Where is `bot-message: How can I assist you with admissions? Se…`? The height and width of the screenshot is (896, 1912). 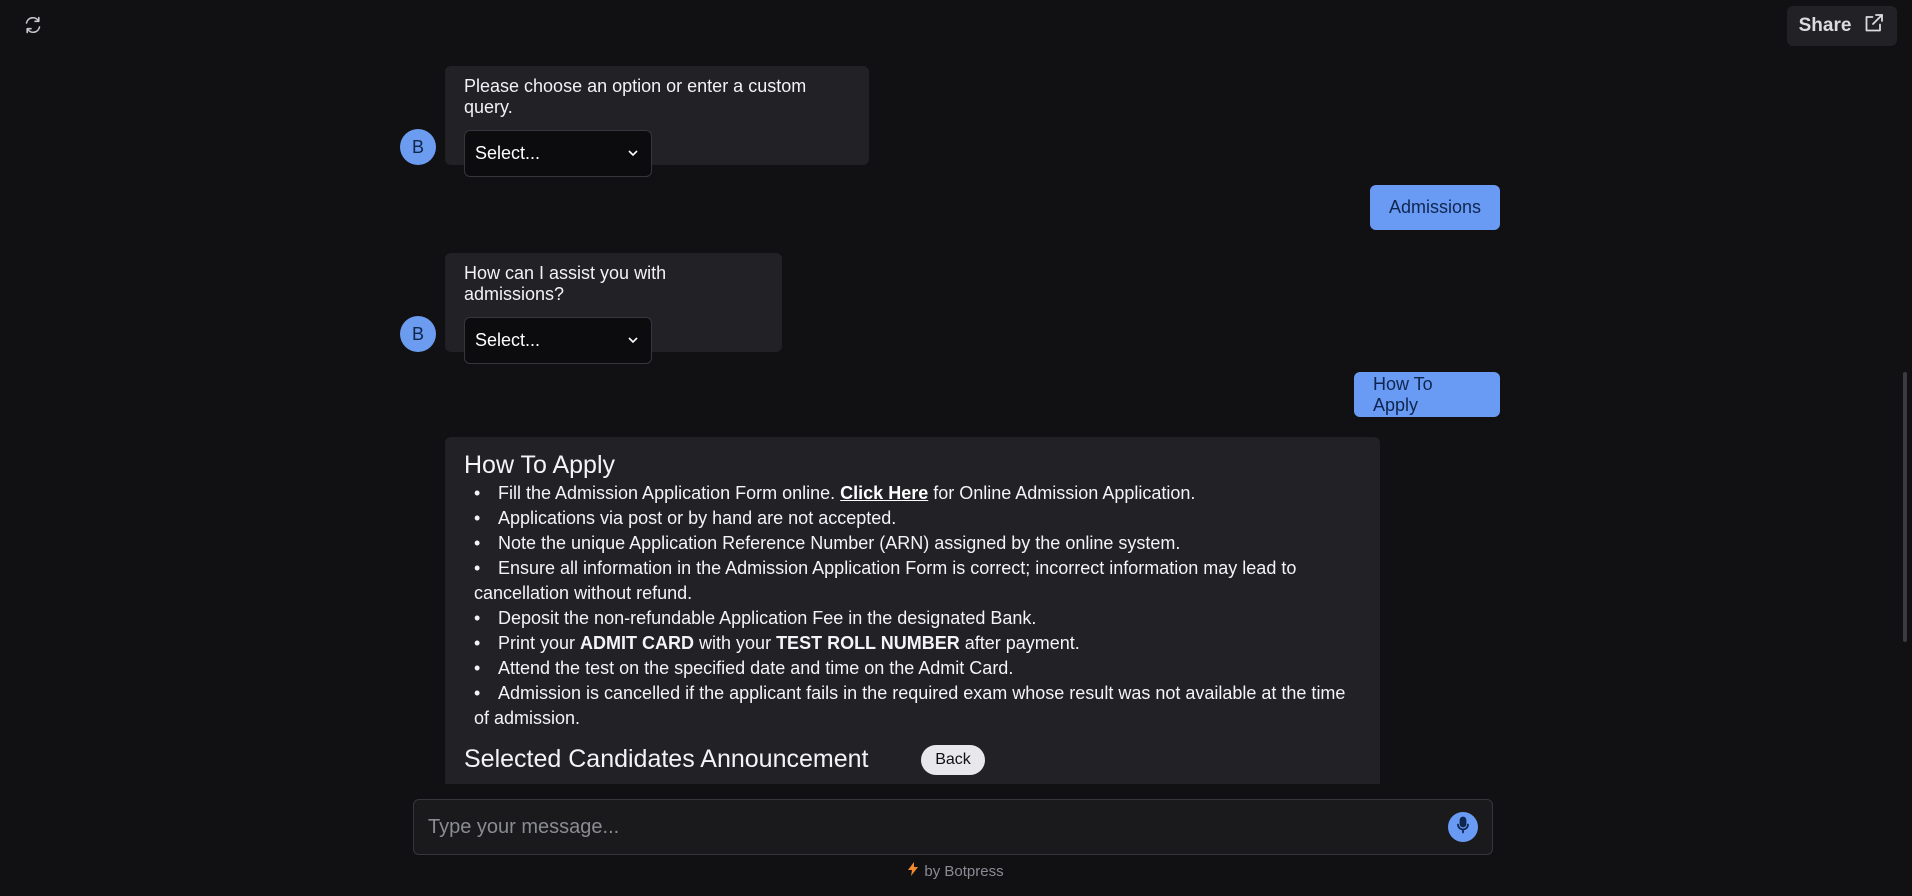
bot-message: How can I assist you with admissions? Se… is located at coordinates (613, 308).